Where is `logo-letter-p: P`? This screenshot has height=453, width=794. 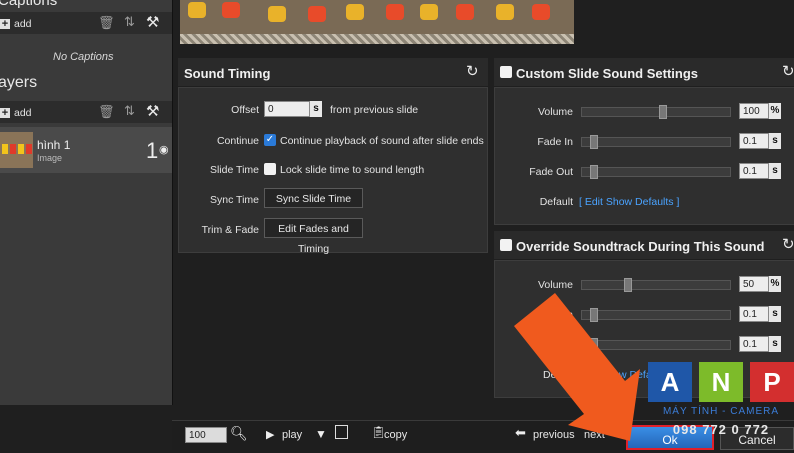 logo-letter-p: P is located at coordinates (772, 382).